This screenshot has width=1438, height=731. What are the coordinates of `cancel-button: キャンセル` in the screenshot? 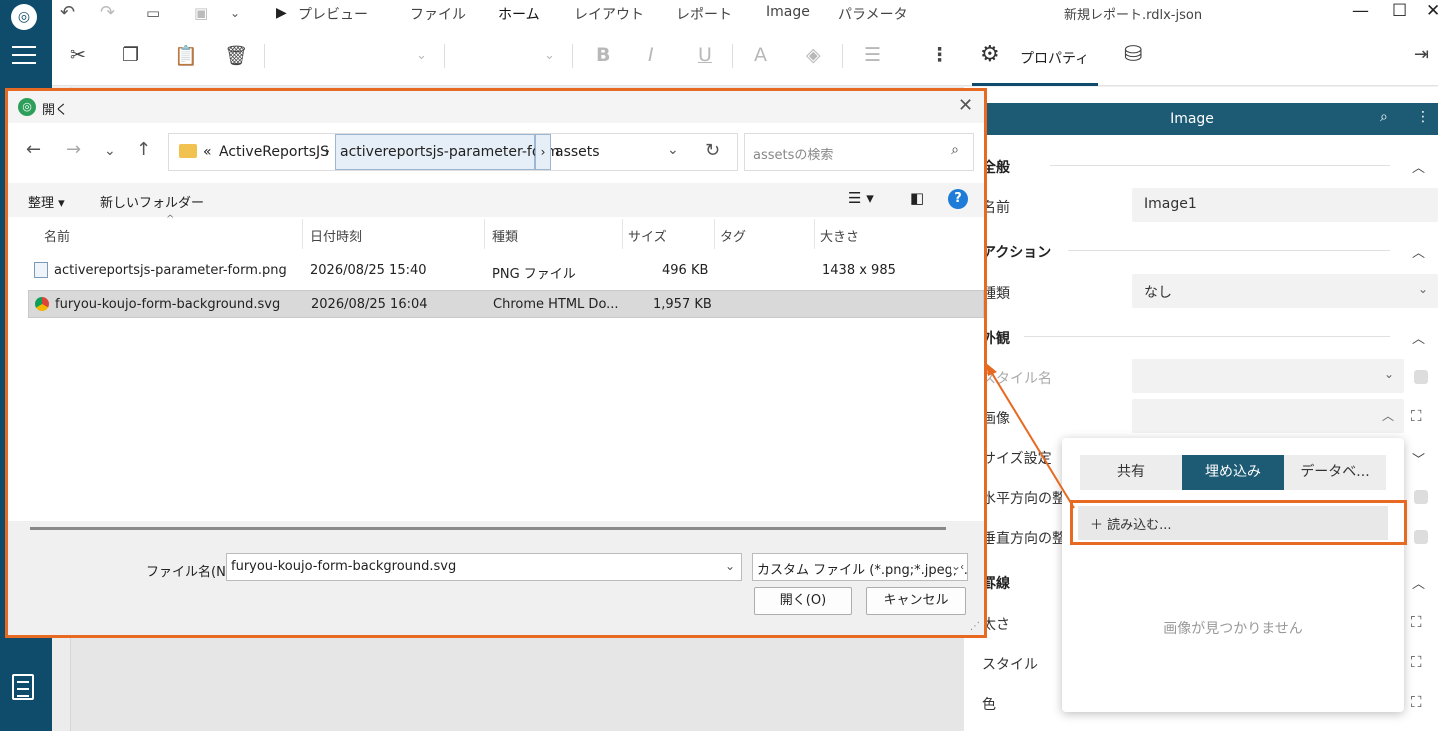 It's located at (916, 601).